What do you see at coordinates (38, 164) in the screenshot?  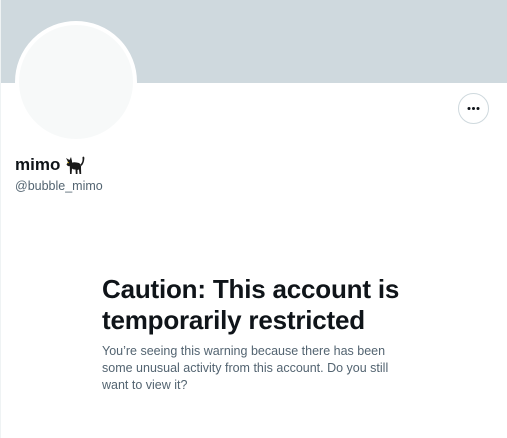 I see `display-name-text: mimo` at bounding box center [38, 164].